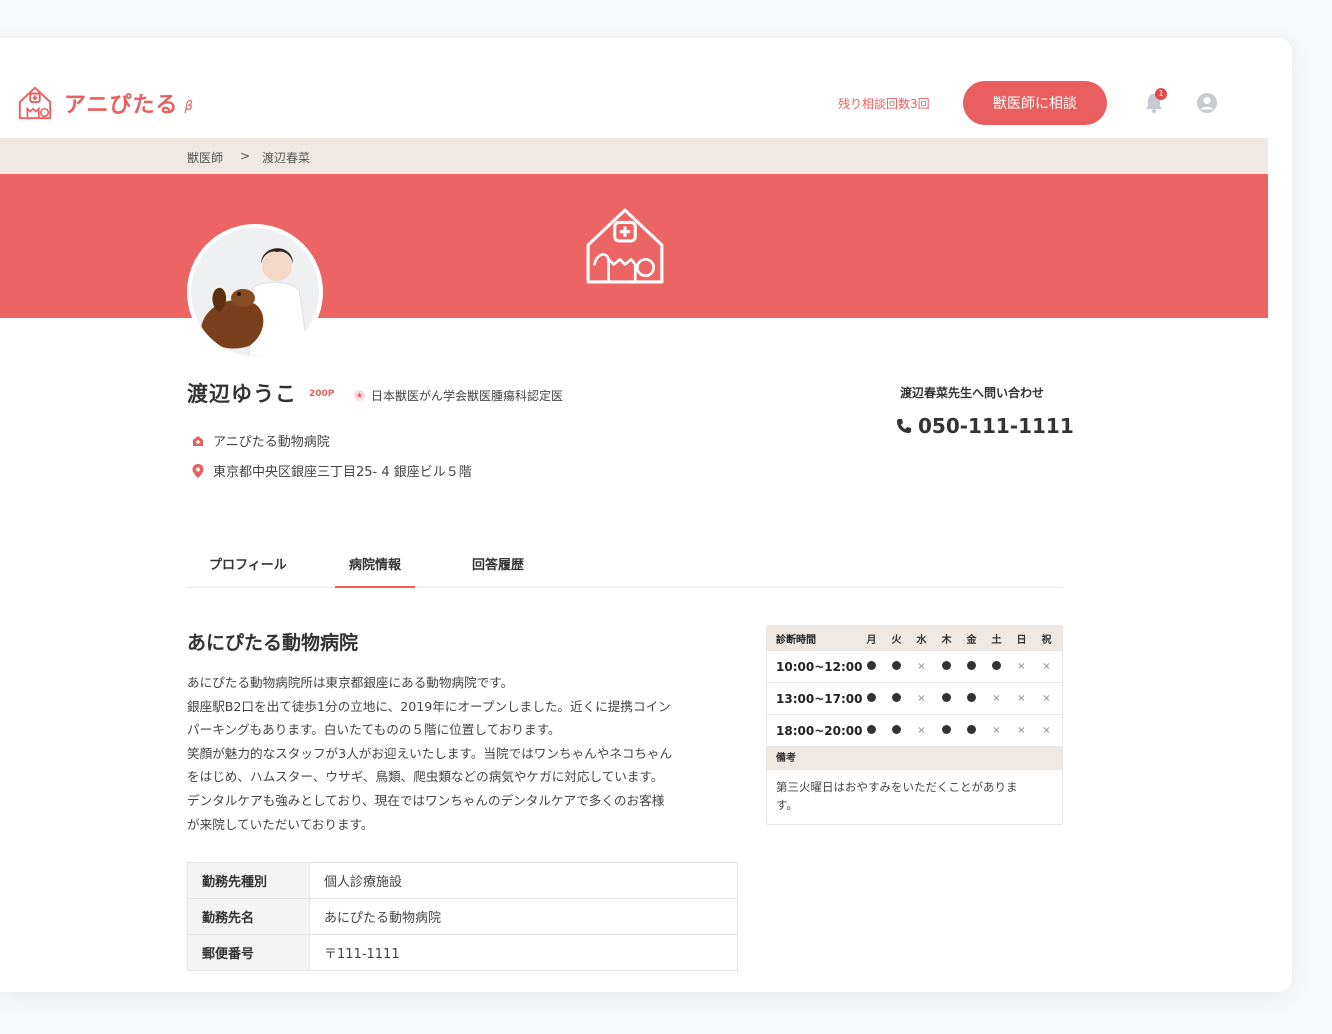  Describe the element at coordinates (271, 442) in the screenshot. I see `clinic-name: アニぴたる動物病院` at that location.